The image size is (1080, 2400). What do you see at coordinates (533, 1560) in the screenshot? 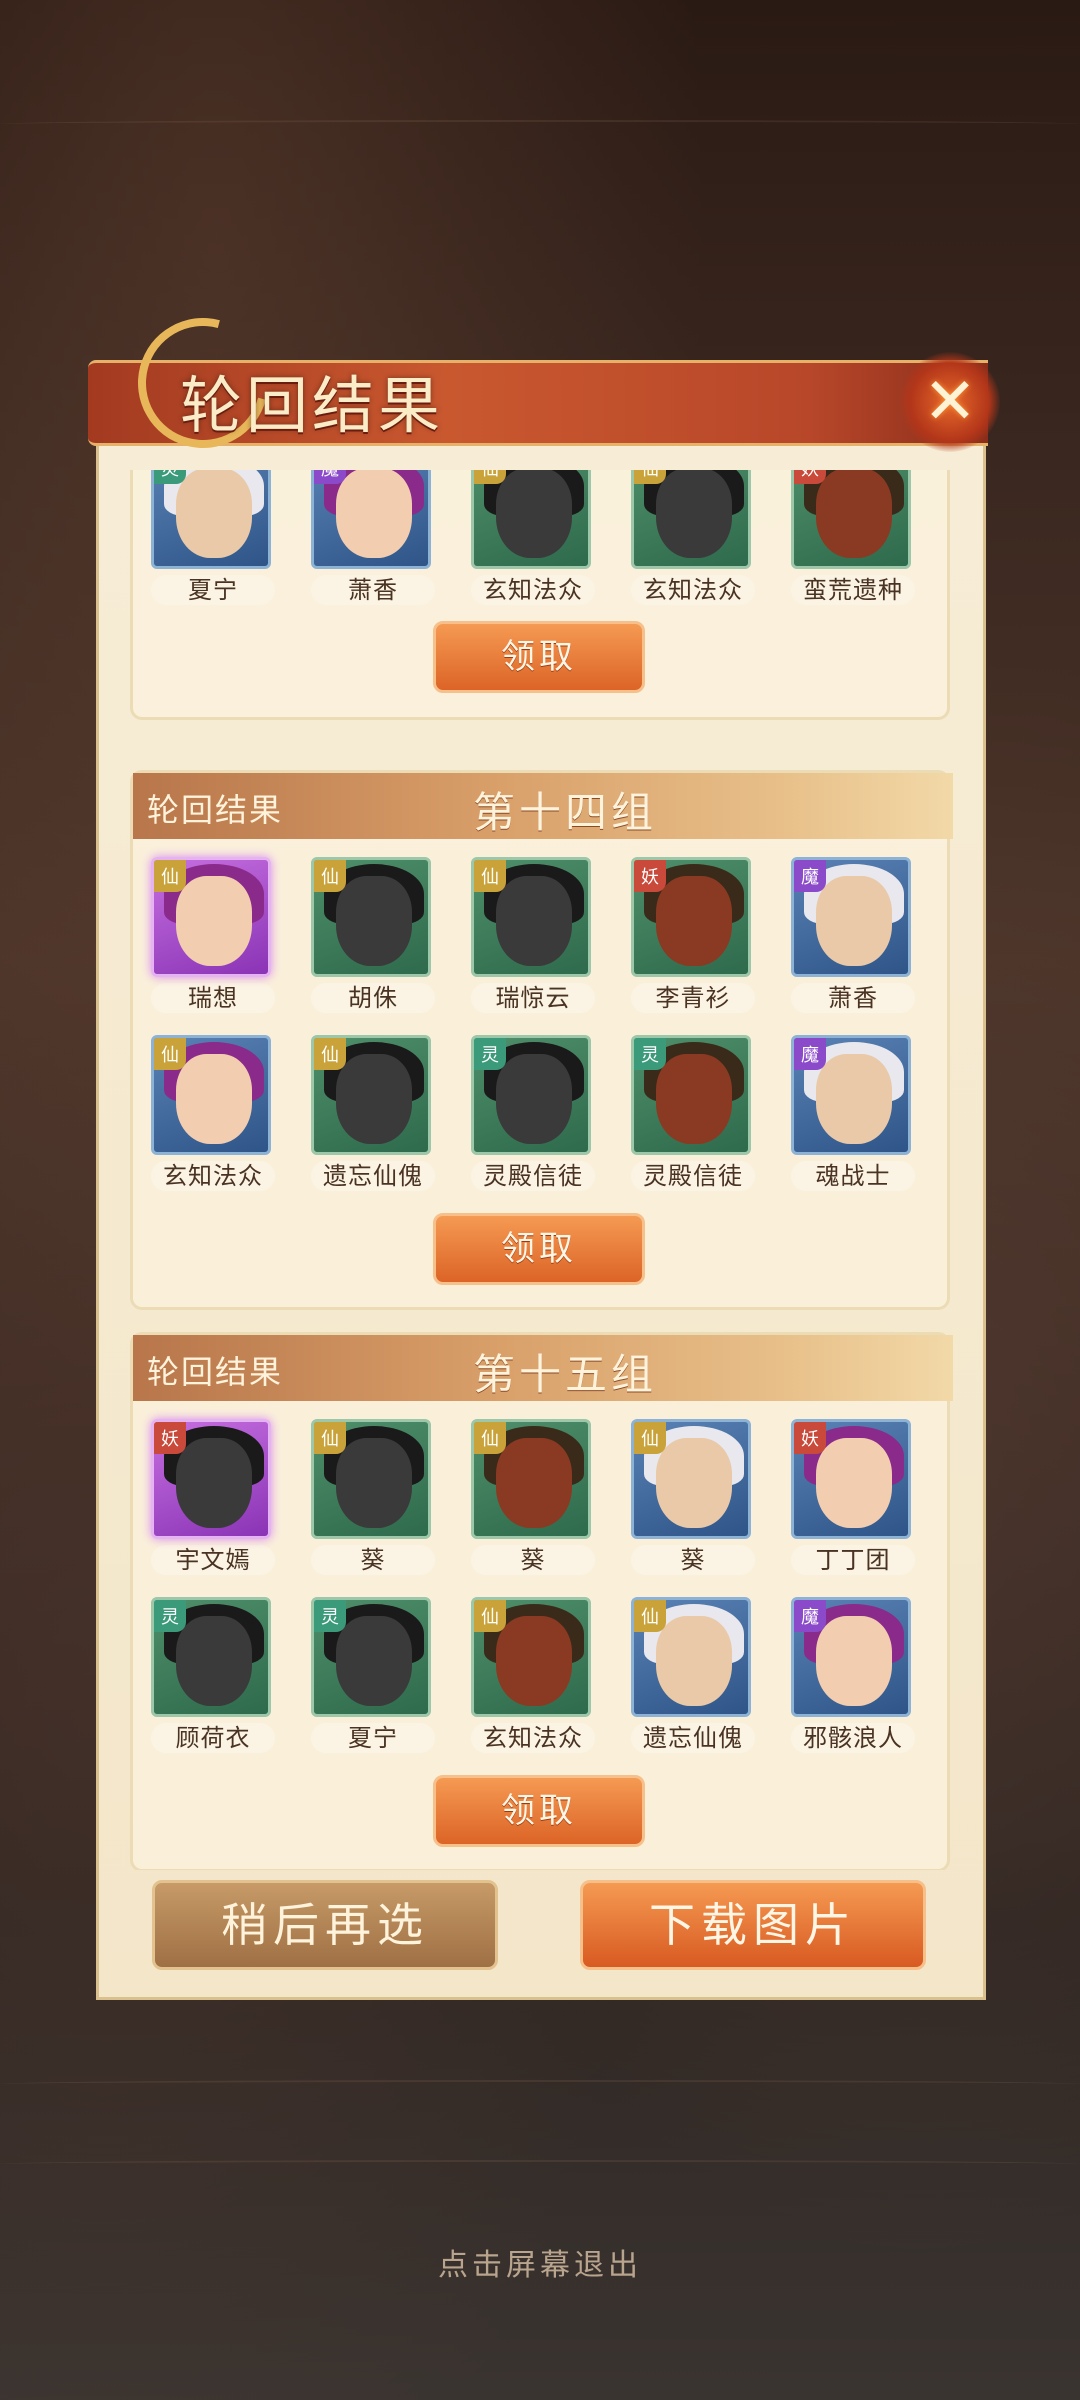
I see `character-name: 葵` at bounding box center [533, 1560].